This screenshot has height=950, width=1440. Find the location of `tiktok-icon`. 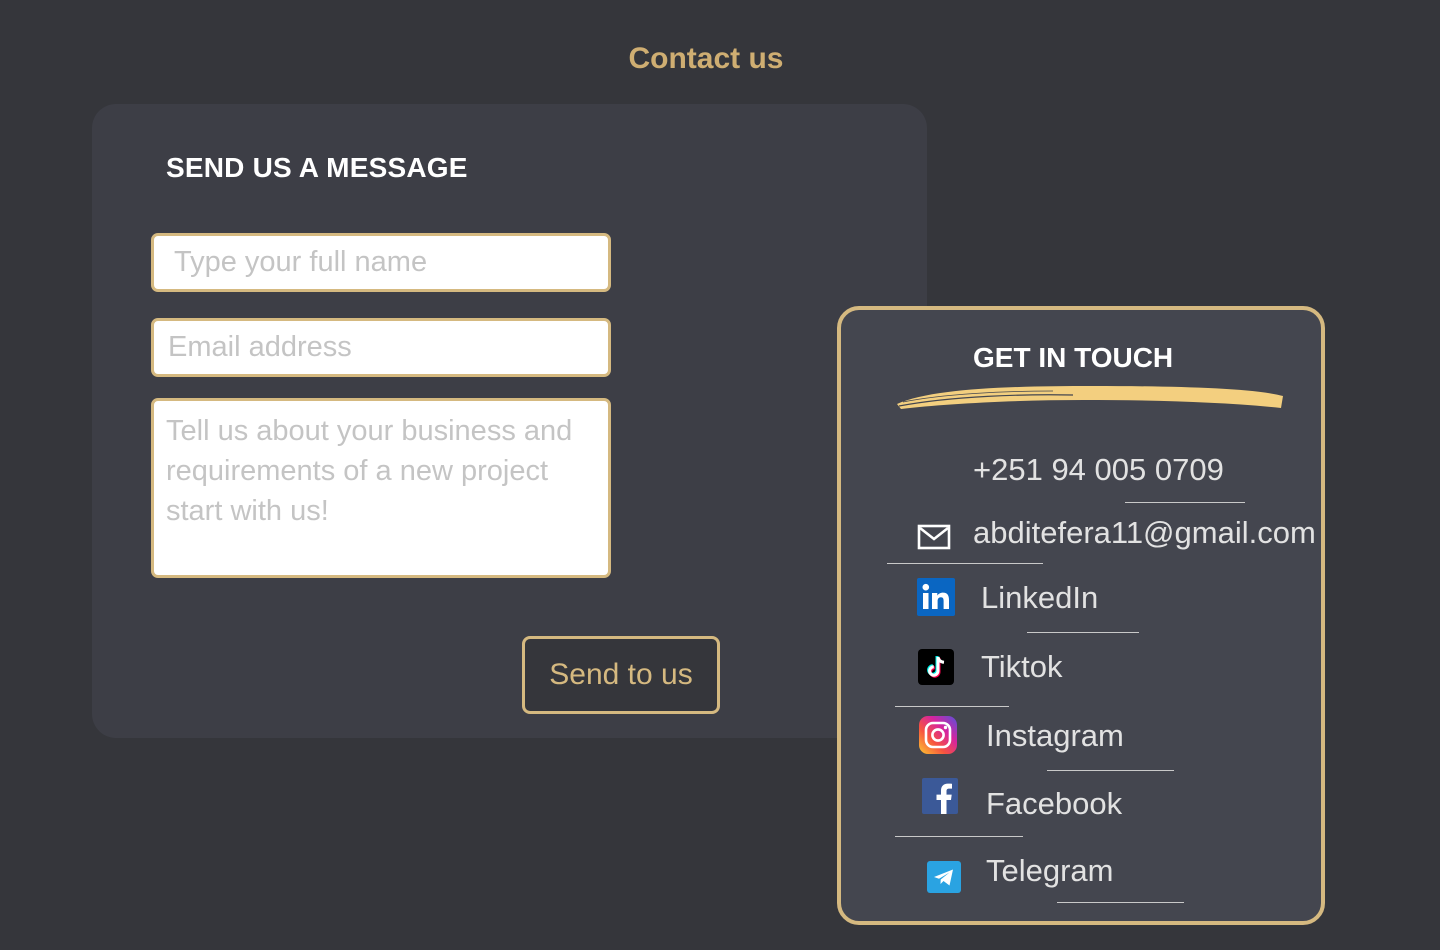

tiktok-icon is located at coordinates (936, 667).